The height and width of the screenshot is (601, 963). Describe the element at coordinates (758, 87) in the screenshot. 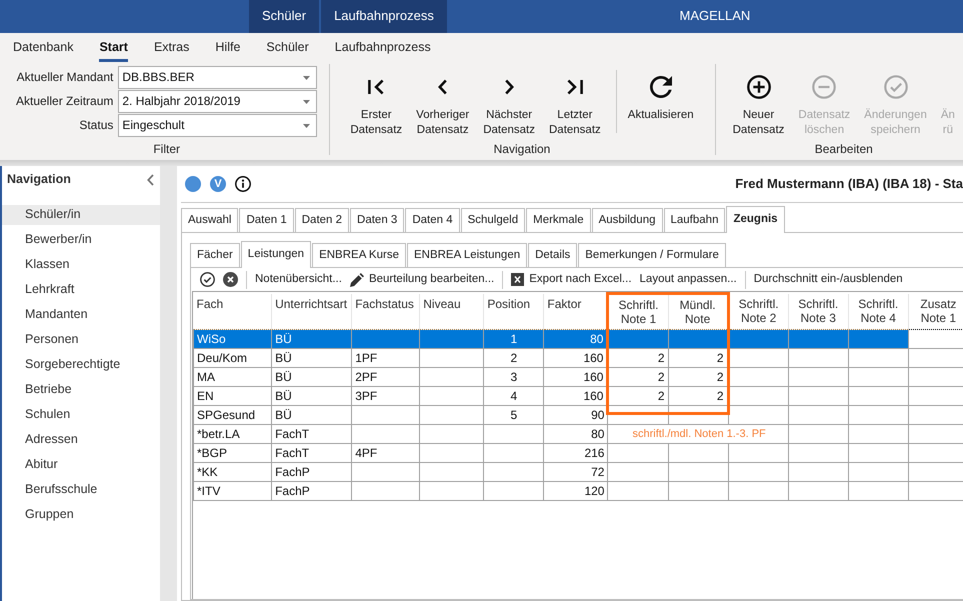

I see `plus-circle-icon` at that location.